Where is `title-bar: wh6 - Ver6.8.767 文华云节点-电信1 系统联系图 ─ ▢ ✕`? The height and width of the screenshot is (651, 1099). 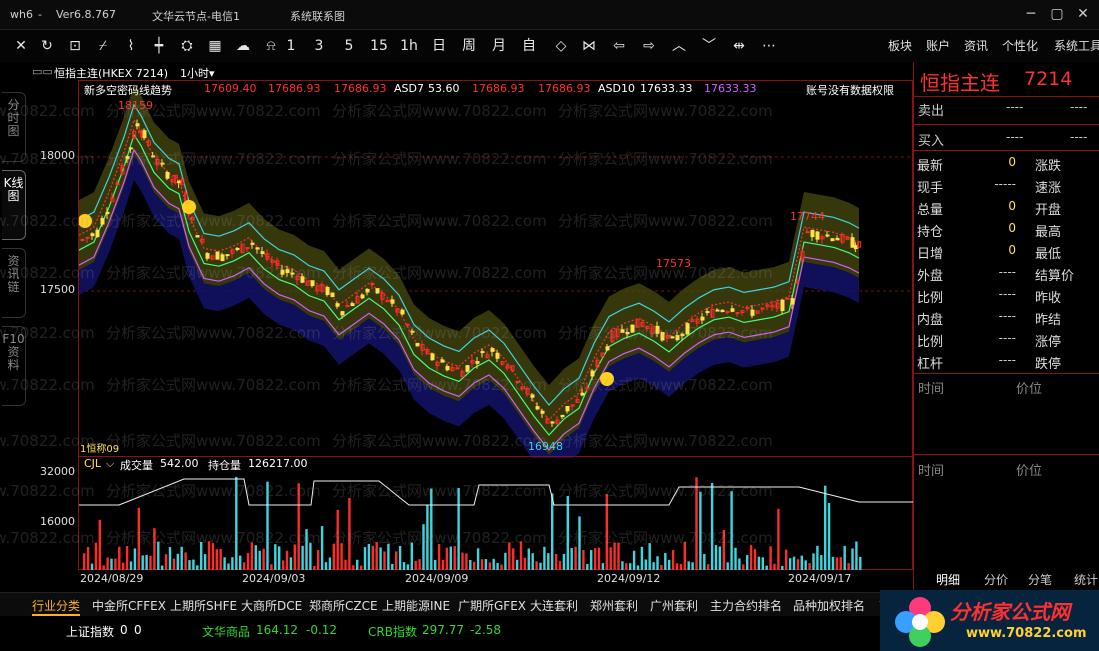
title-bar: wh6 - Ver6.8.767 文华云节点-电信1 系统联系图 ─ ▢ ✕ is located at coordinates (549, 15).